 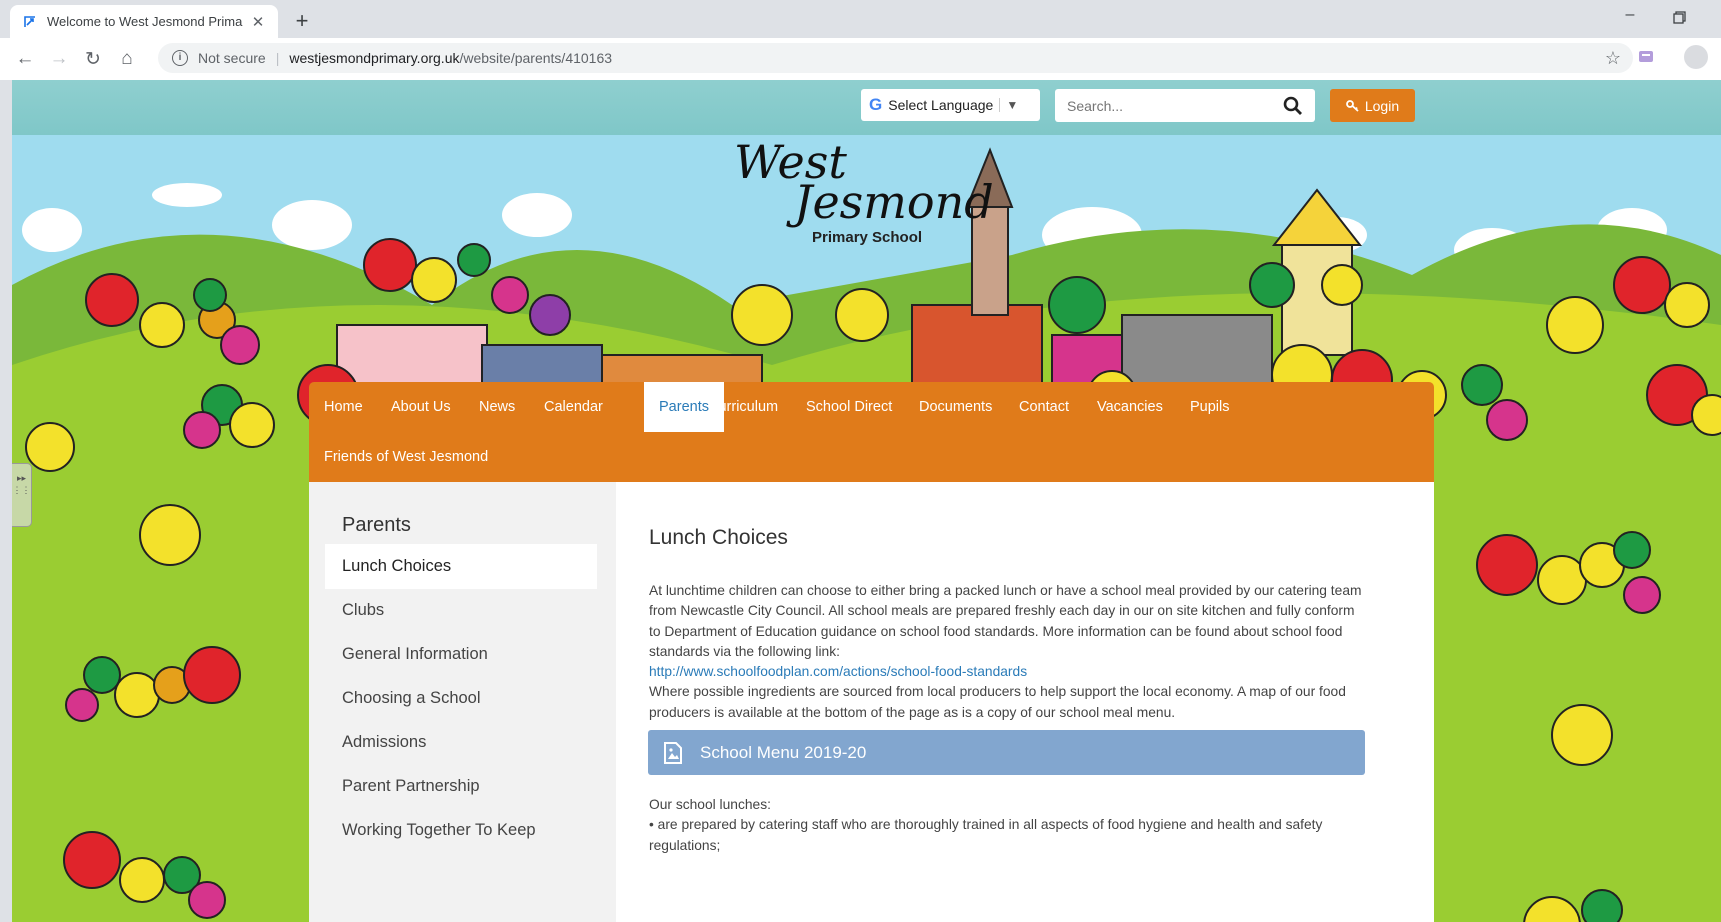 What do you see at coordinates (1130, 407) in the screenshot?
I see `nav-vacancies: Vacancies` at bounding box center [1130, 407].